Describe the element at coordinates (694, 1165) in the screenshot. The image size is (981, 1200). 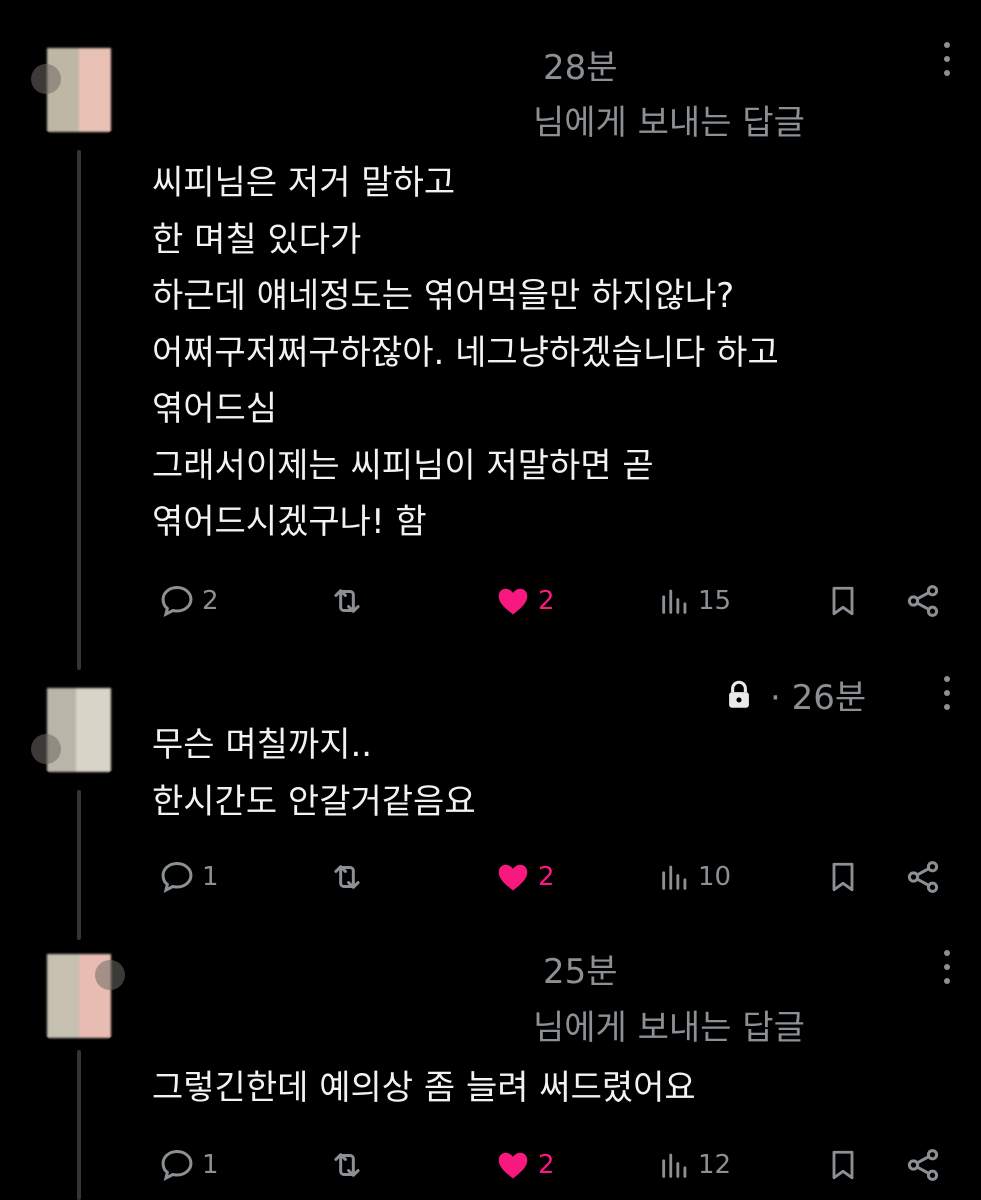
I see `views-button: 12` at that location.